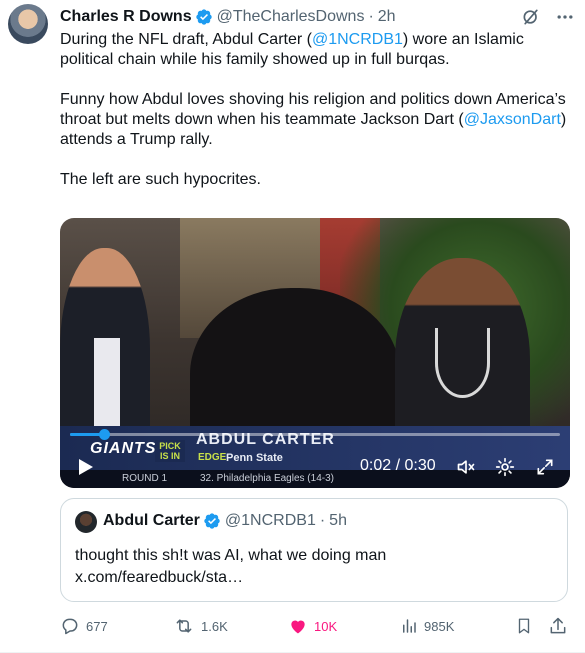 The width and height of the screenshot is (585, 653). Describe the element at coordinates (70, 626) in the screenshot. I see `reply-icon` at that location.